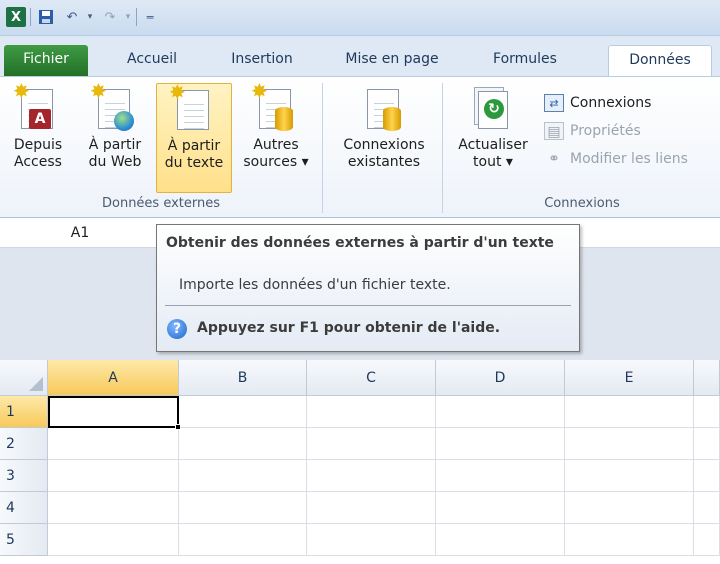  Describe the element at coordinates (24, 508) in the screenshot. I see `row-header-4: 4` at that location.